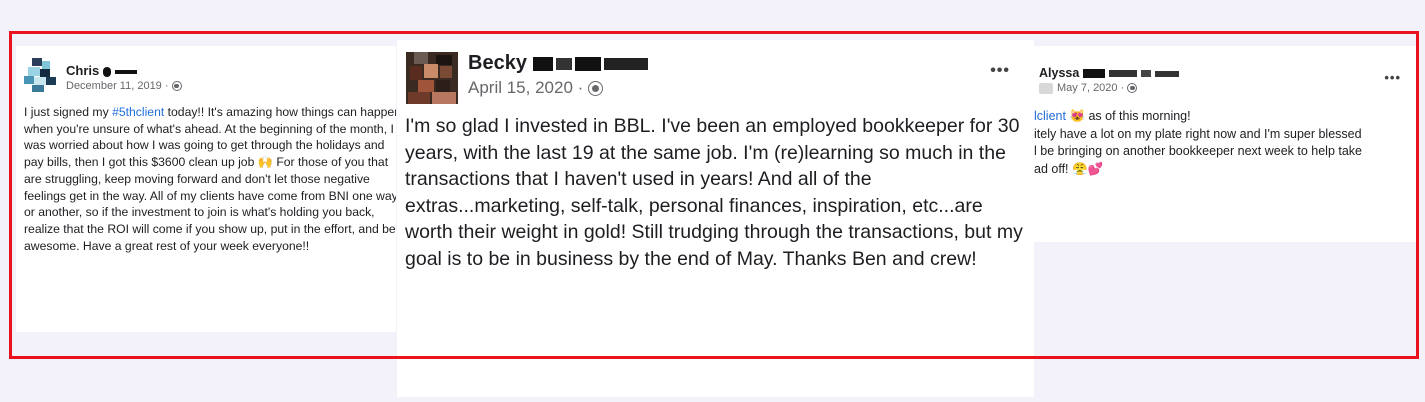  What do you see at coordinates (1069, 168) in the screenshot?
I see `post-line: ad off! 😤💕` at bounding box center [1069, 168].